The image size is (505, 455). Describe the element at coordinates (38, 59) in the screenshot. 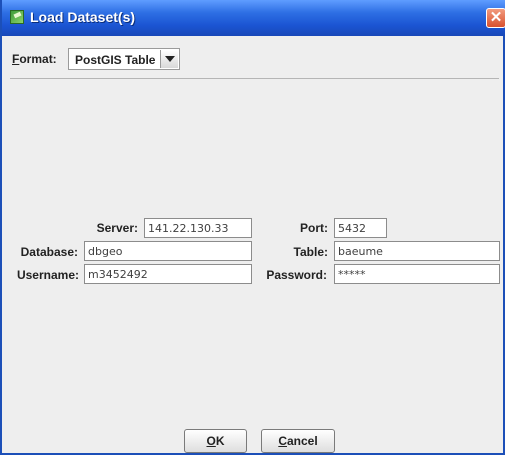

I see `format-label-rest: ormat:` at that location.